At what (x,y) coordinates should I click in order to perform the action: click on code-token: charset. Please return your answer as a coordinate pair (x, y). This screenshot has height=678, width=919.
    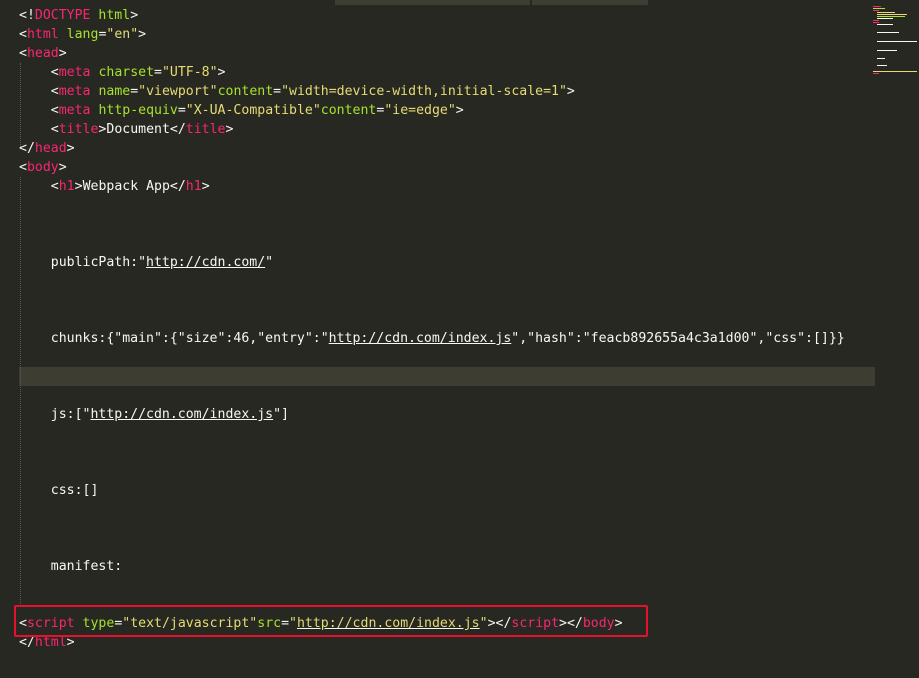
    Looking at the image, I should click on (126, 72).